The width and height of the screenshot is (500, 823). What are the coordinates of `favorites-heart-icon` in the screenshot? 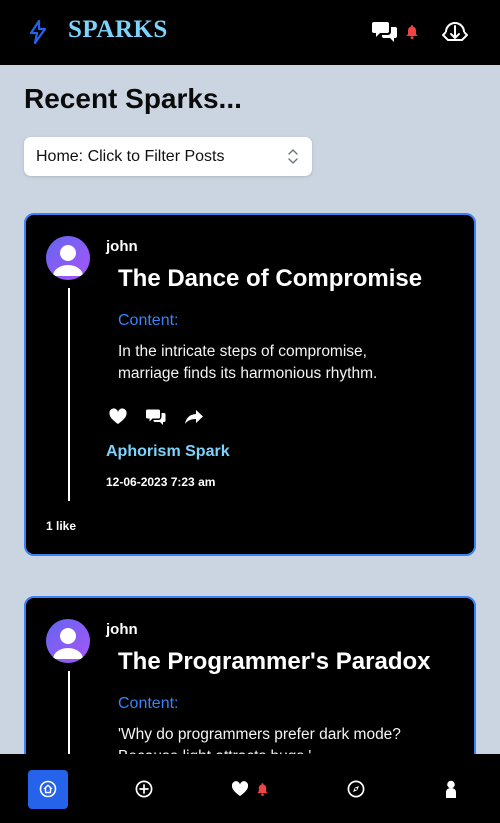 It's located at (240, 789).